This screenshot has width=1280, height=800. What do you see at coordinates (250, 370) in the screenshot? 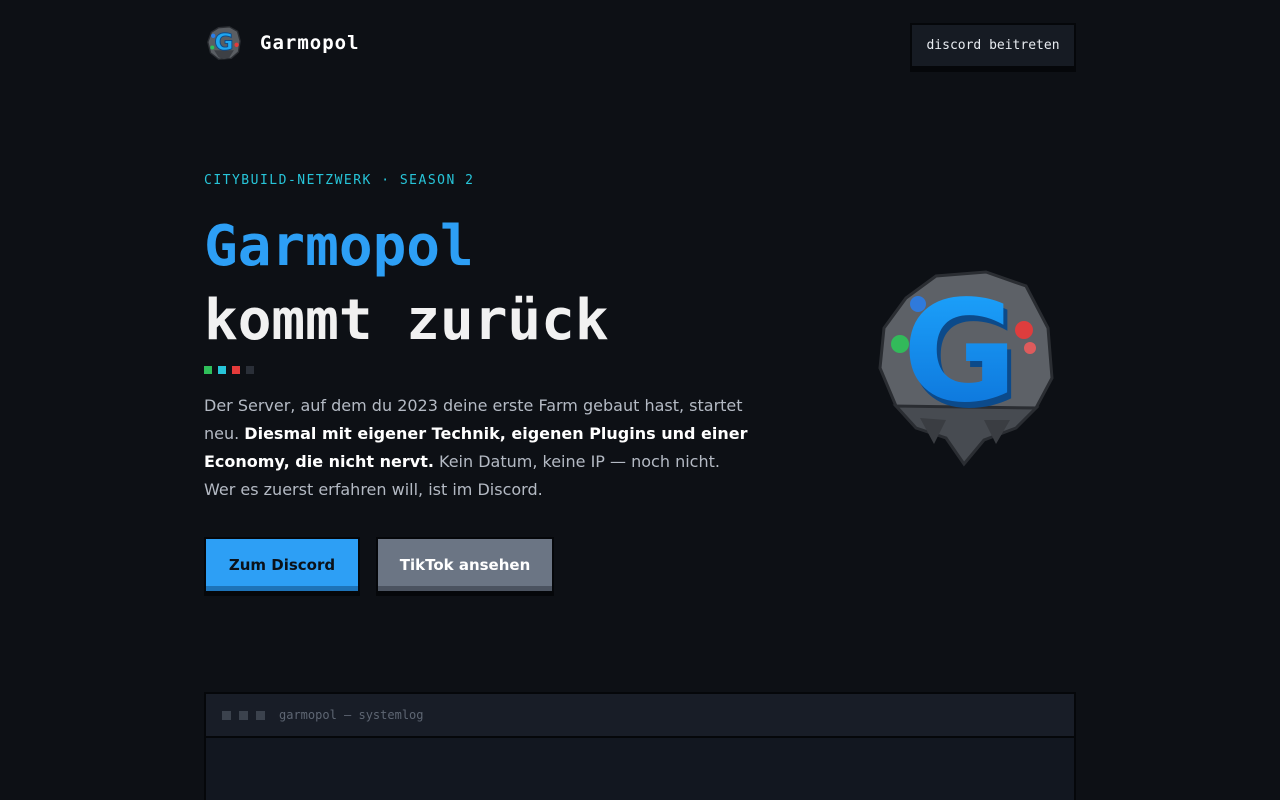
I see `dot-dark` at bounding box center [250, 370].